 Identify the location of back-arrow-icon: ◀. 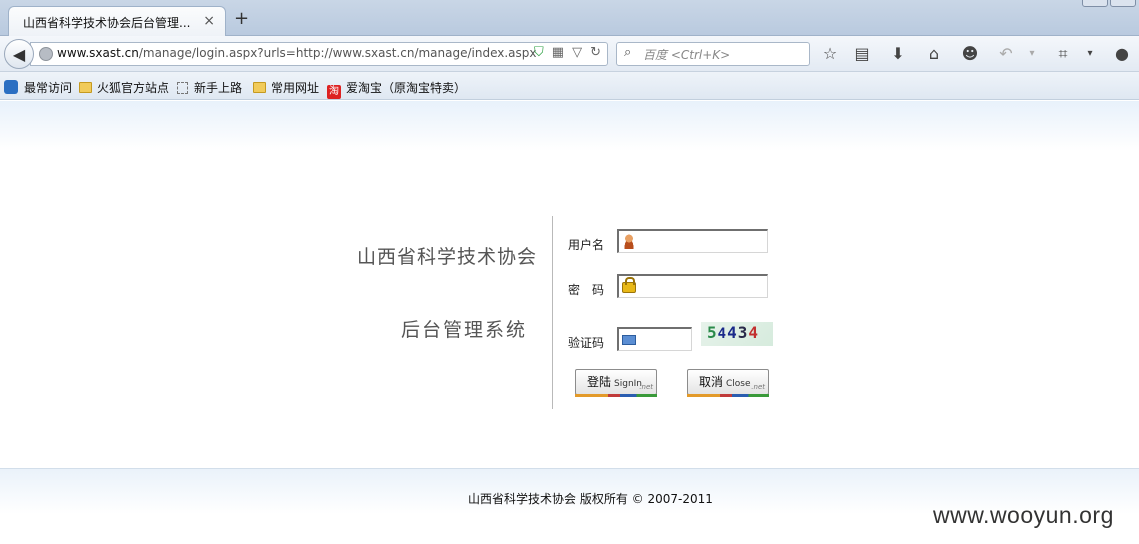
(19, 54).